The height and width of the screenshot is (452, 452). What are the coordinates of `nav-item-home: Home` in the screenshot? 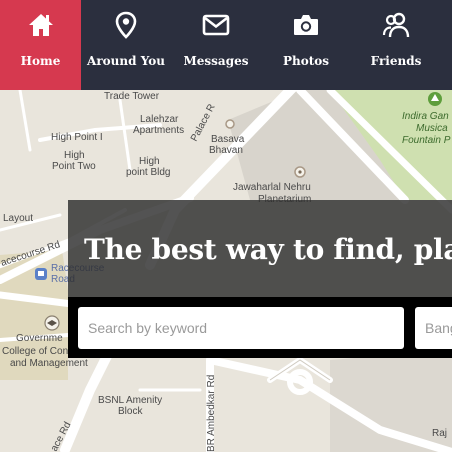 It's located at (40, 45).